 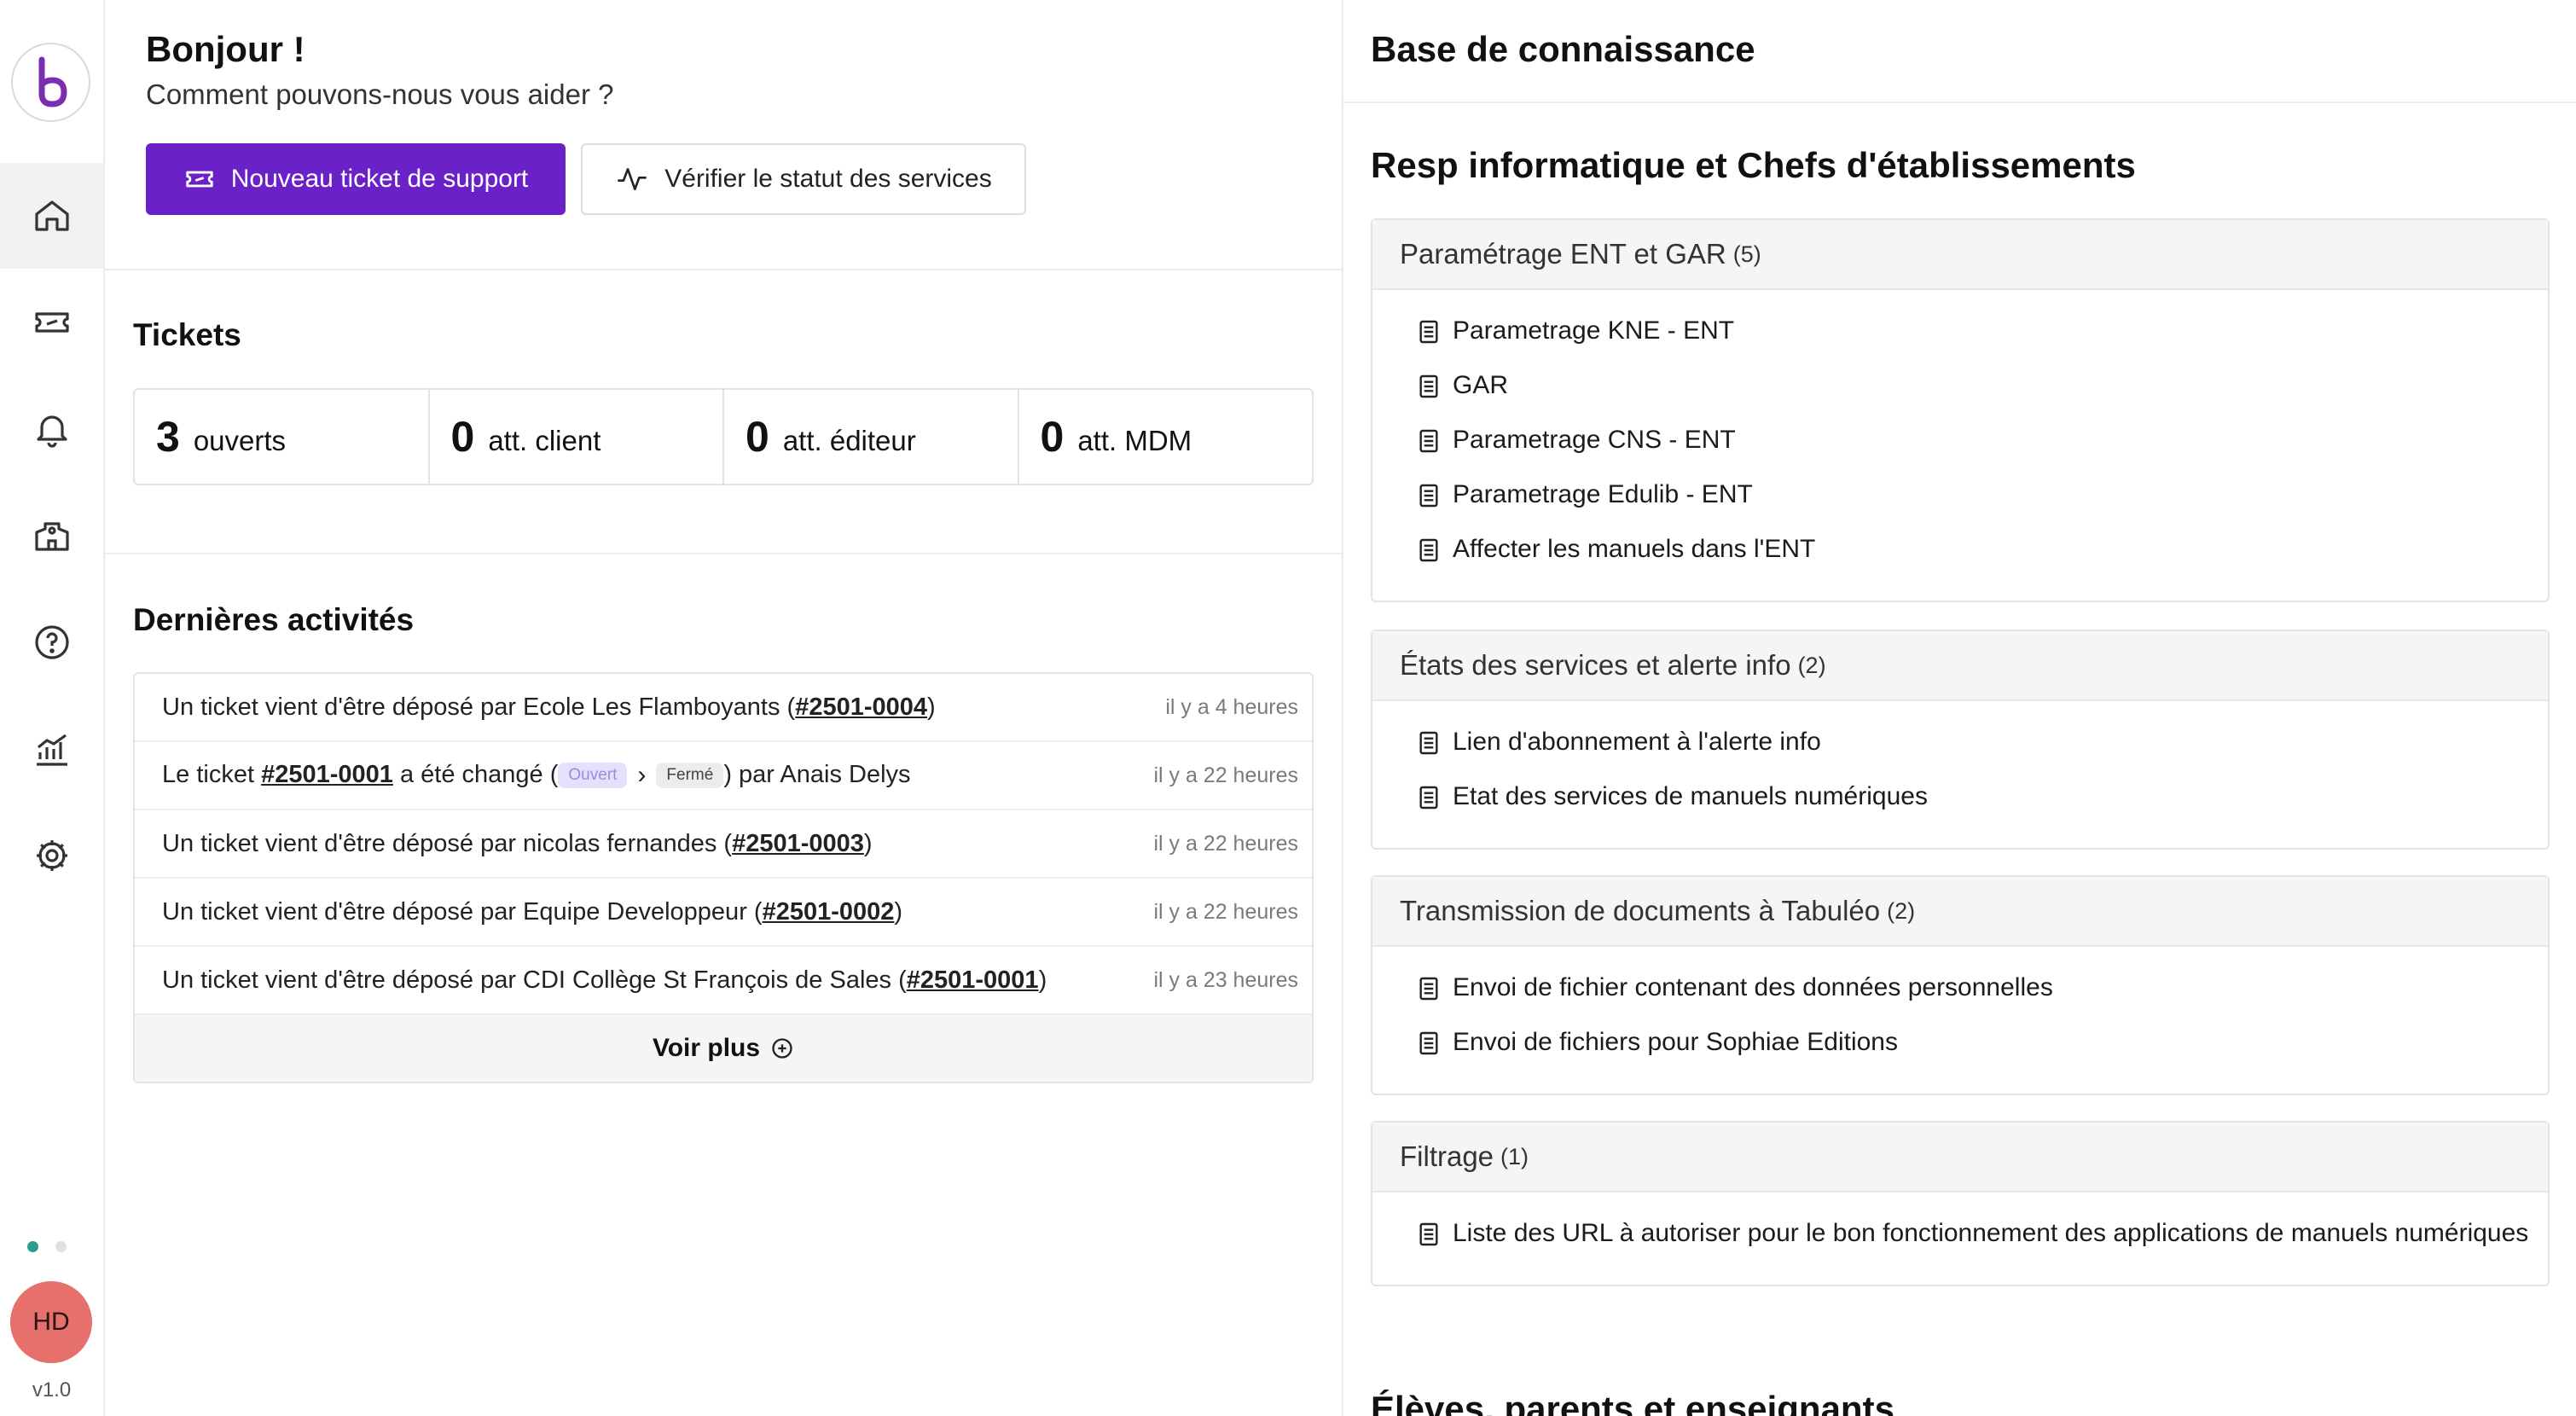 What do you see at coordinates (1959, 102) in the screenshot?
I see `divider` at bounding box center [1959, 102].